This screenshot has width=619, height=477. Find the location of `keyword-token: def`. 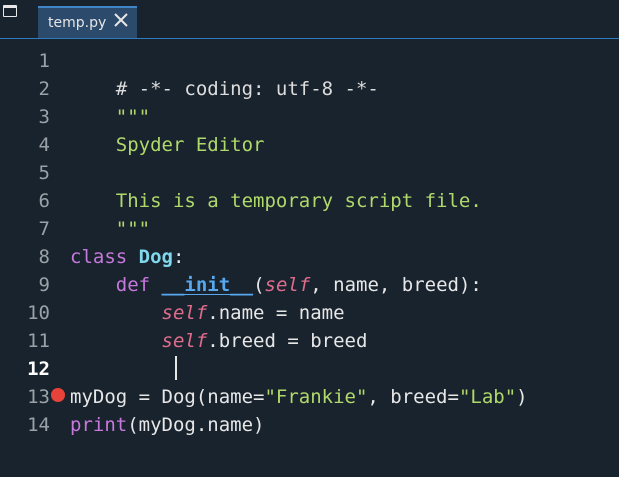

keyword-token: def is located at coordinates (133, 285).